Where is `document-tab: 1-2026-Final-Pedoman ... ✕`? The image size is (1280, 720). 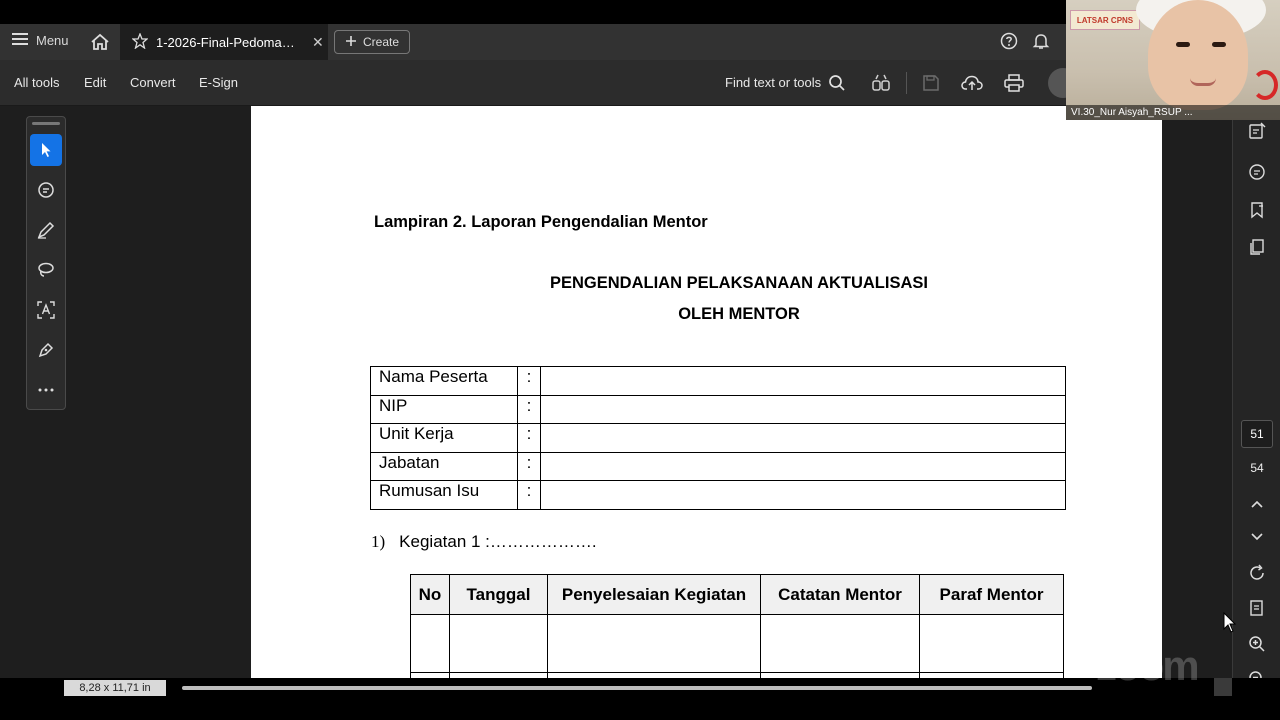 document-tab: 1-2026-Final-Pedoman ... ✕ is located at coordinates (224, 42).